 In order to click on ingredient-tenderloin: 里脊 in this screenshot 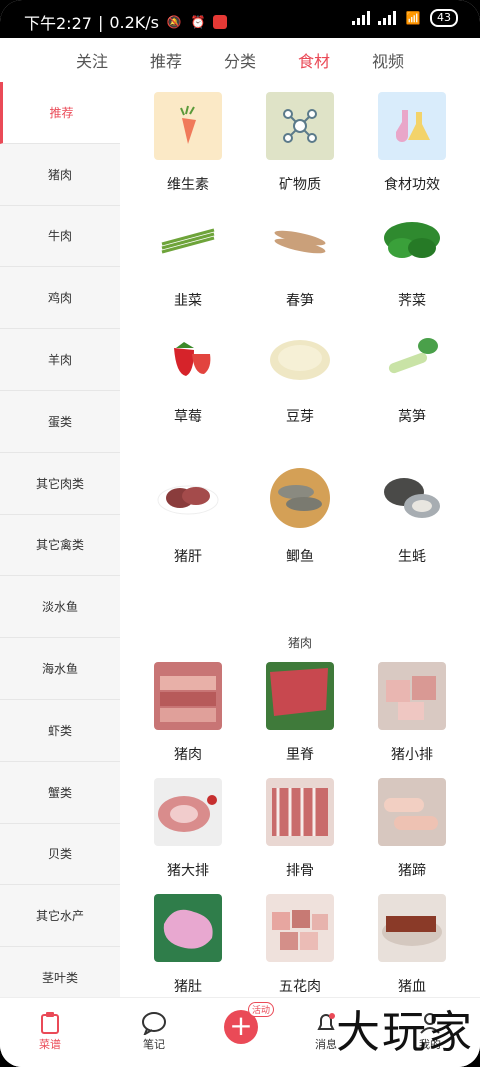, I will do `click(300, 713)`.